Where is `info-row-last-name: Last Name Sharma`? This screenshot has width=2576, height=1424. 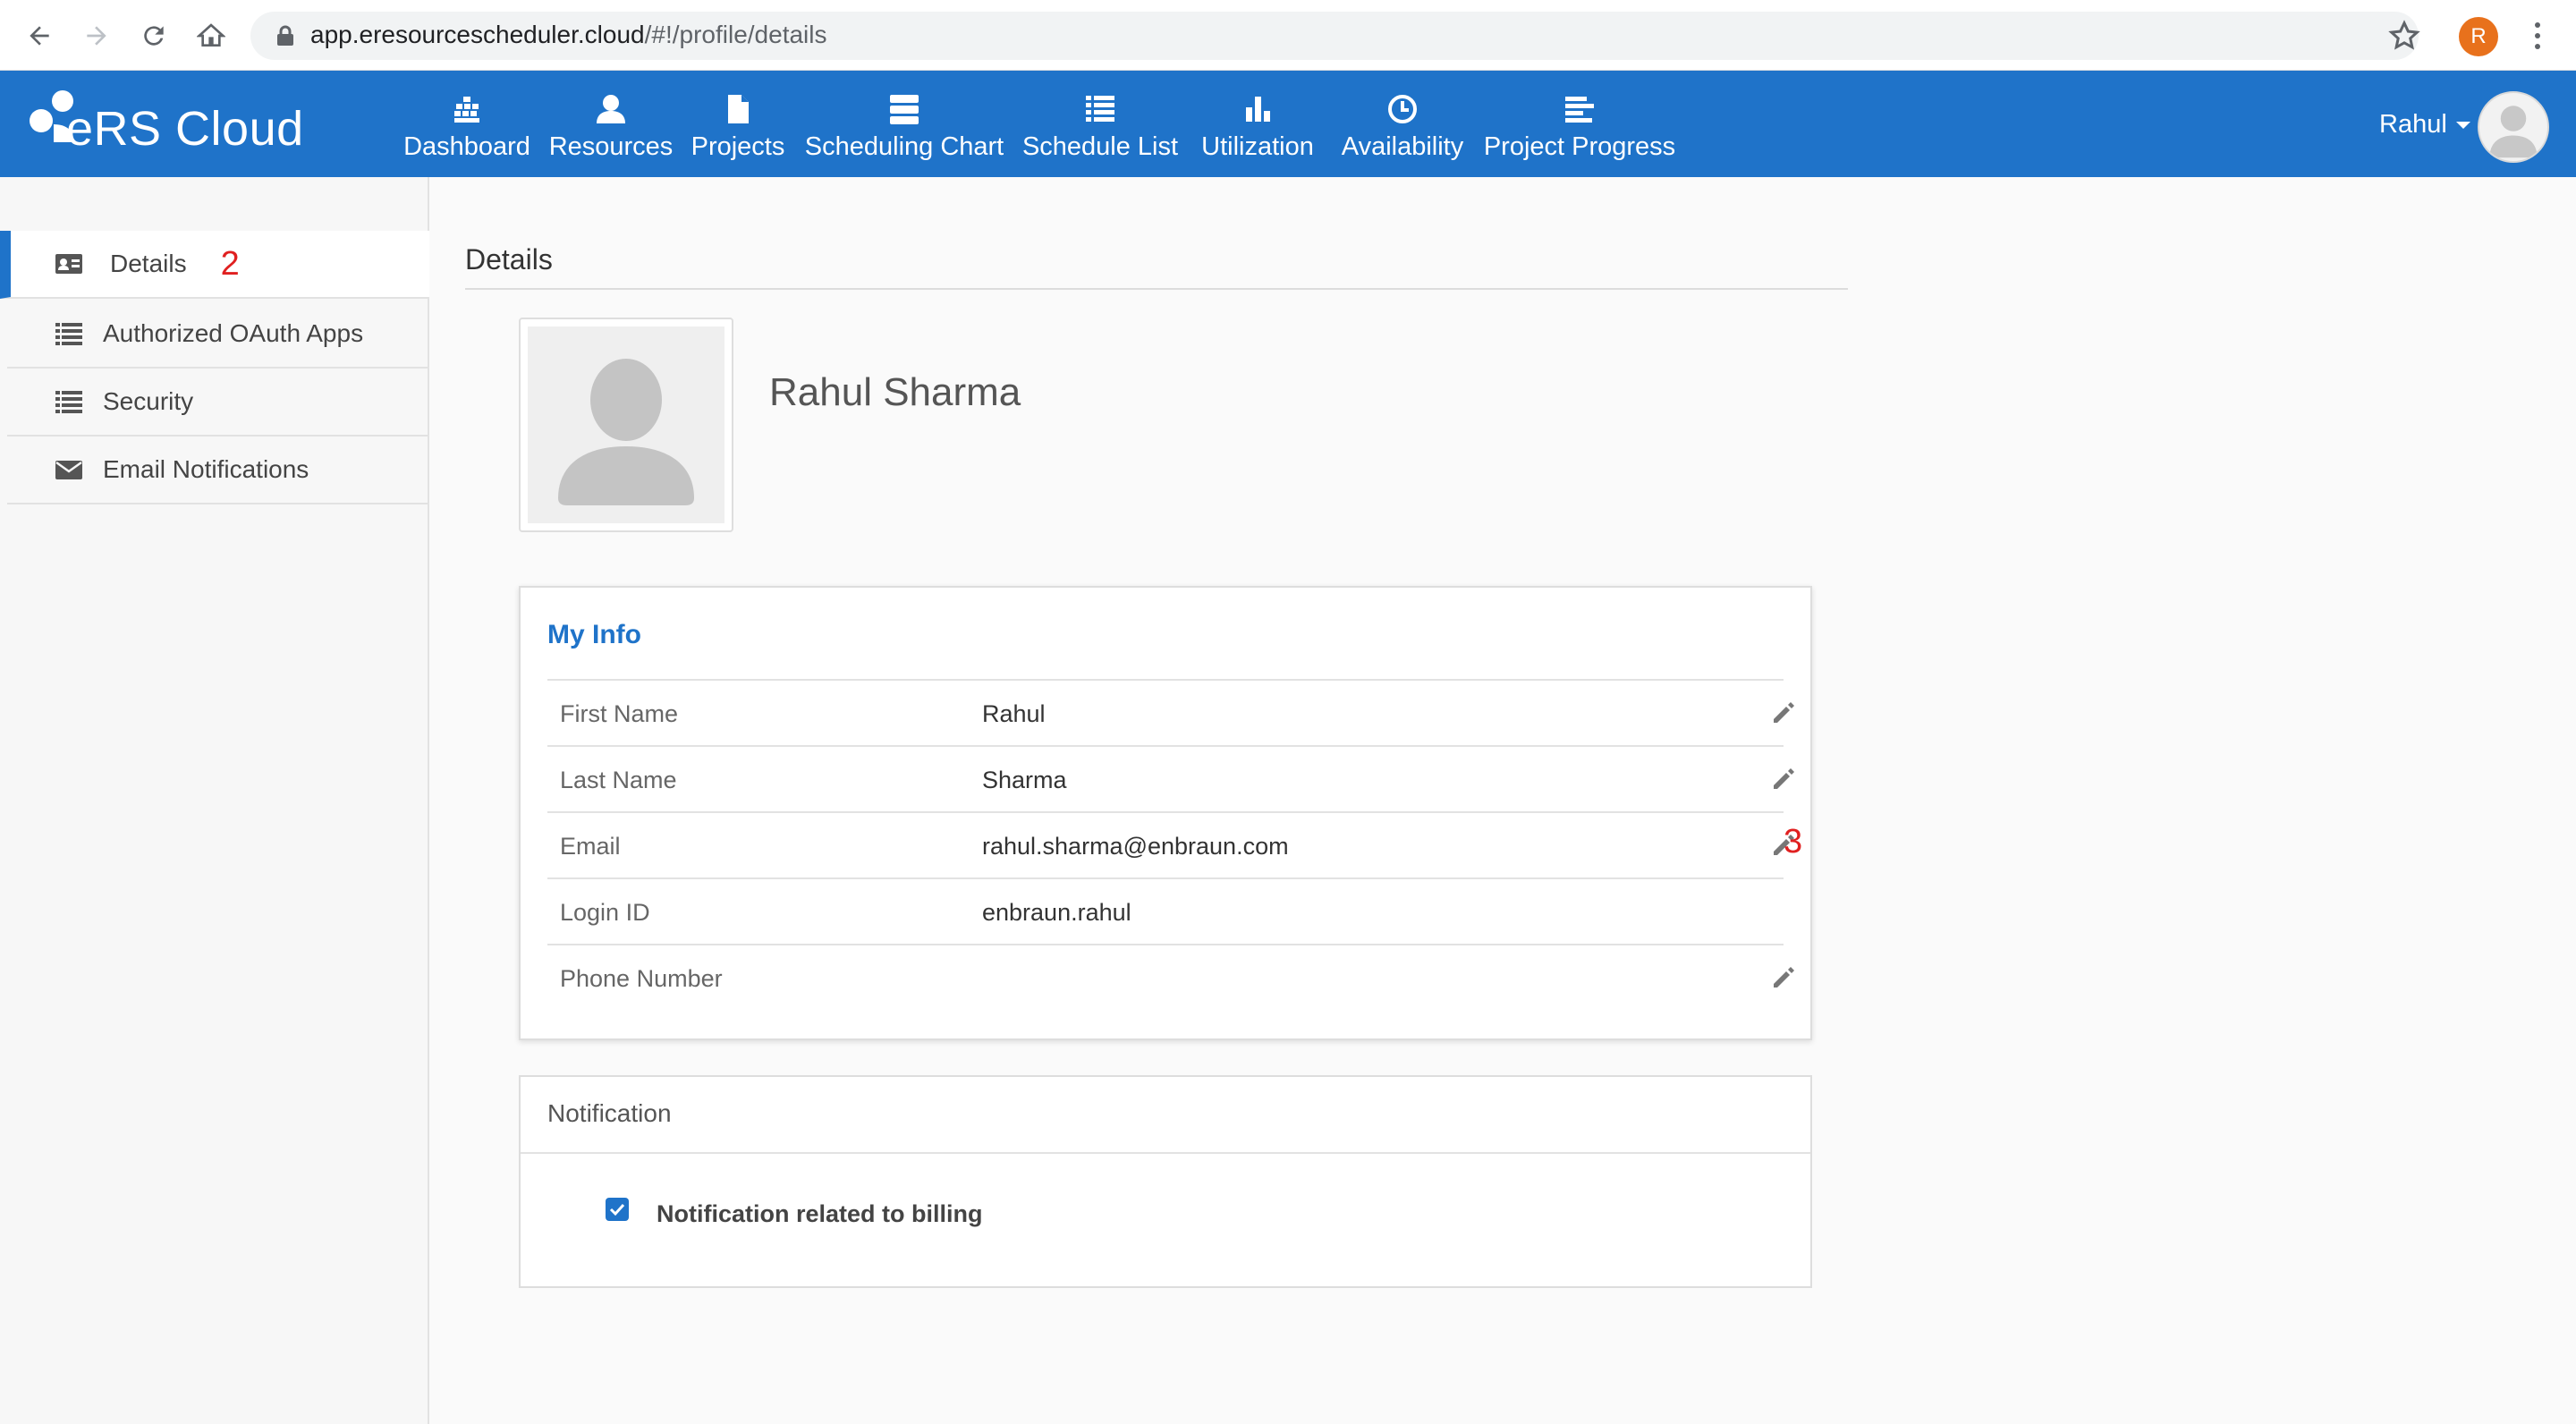 info-row-last-name: Last Name Sharma is located at coordinates (1170, 778).